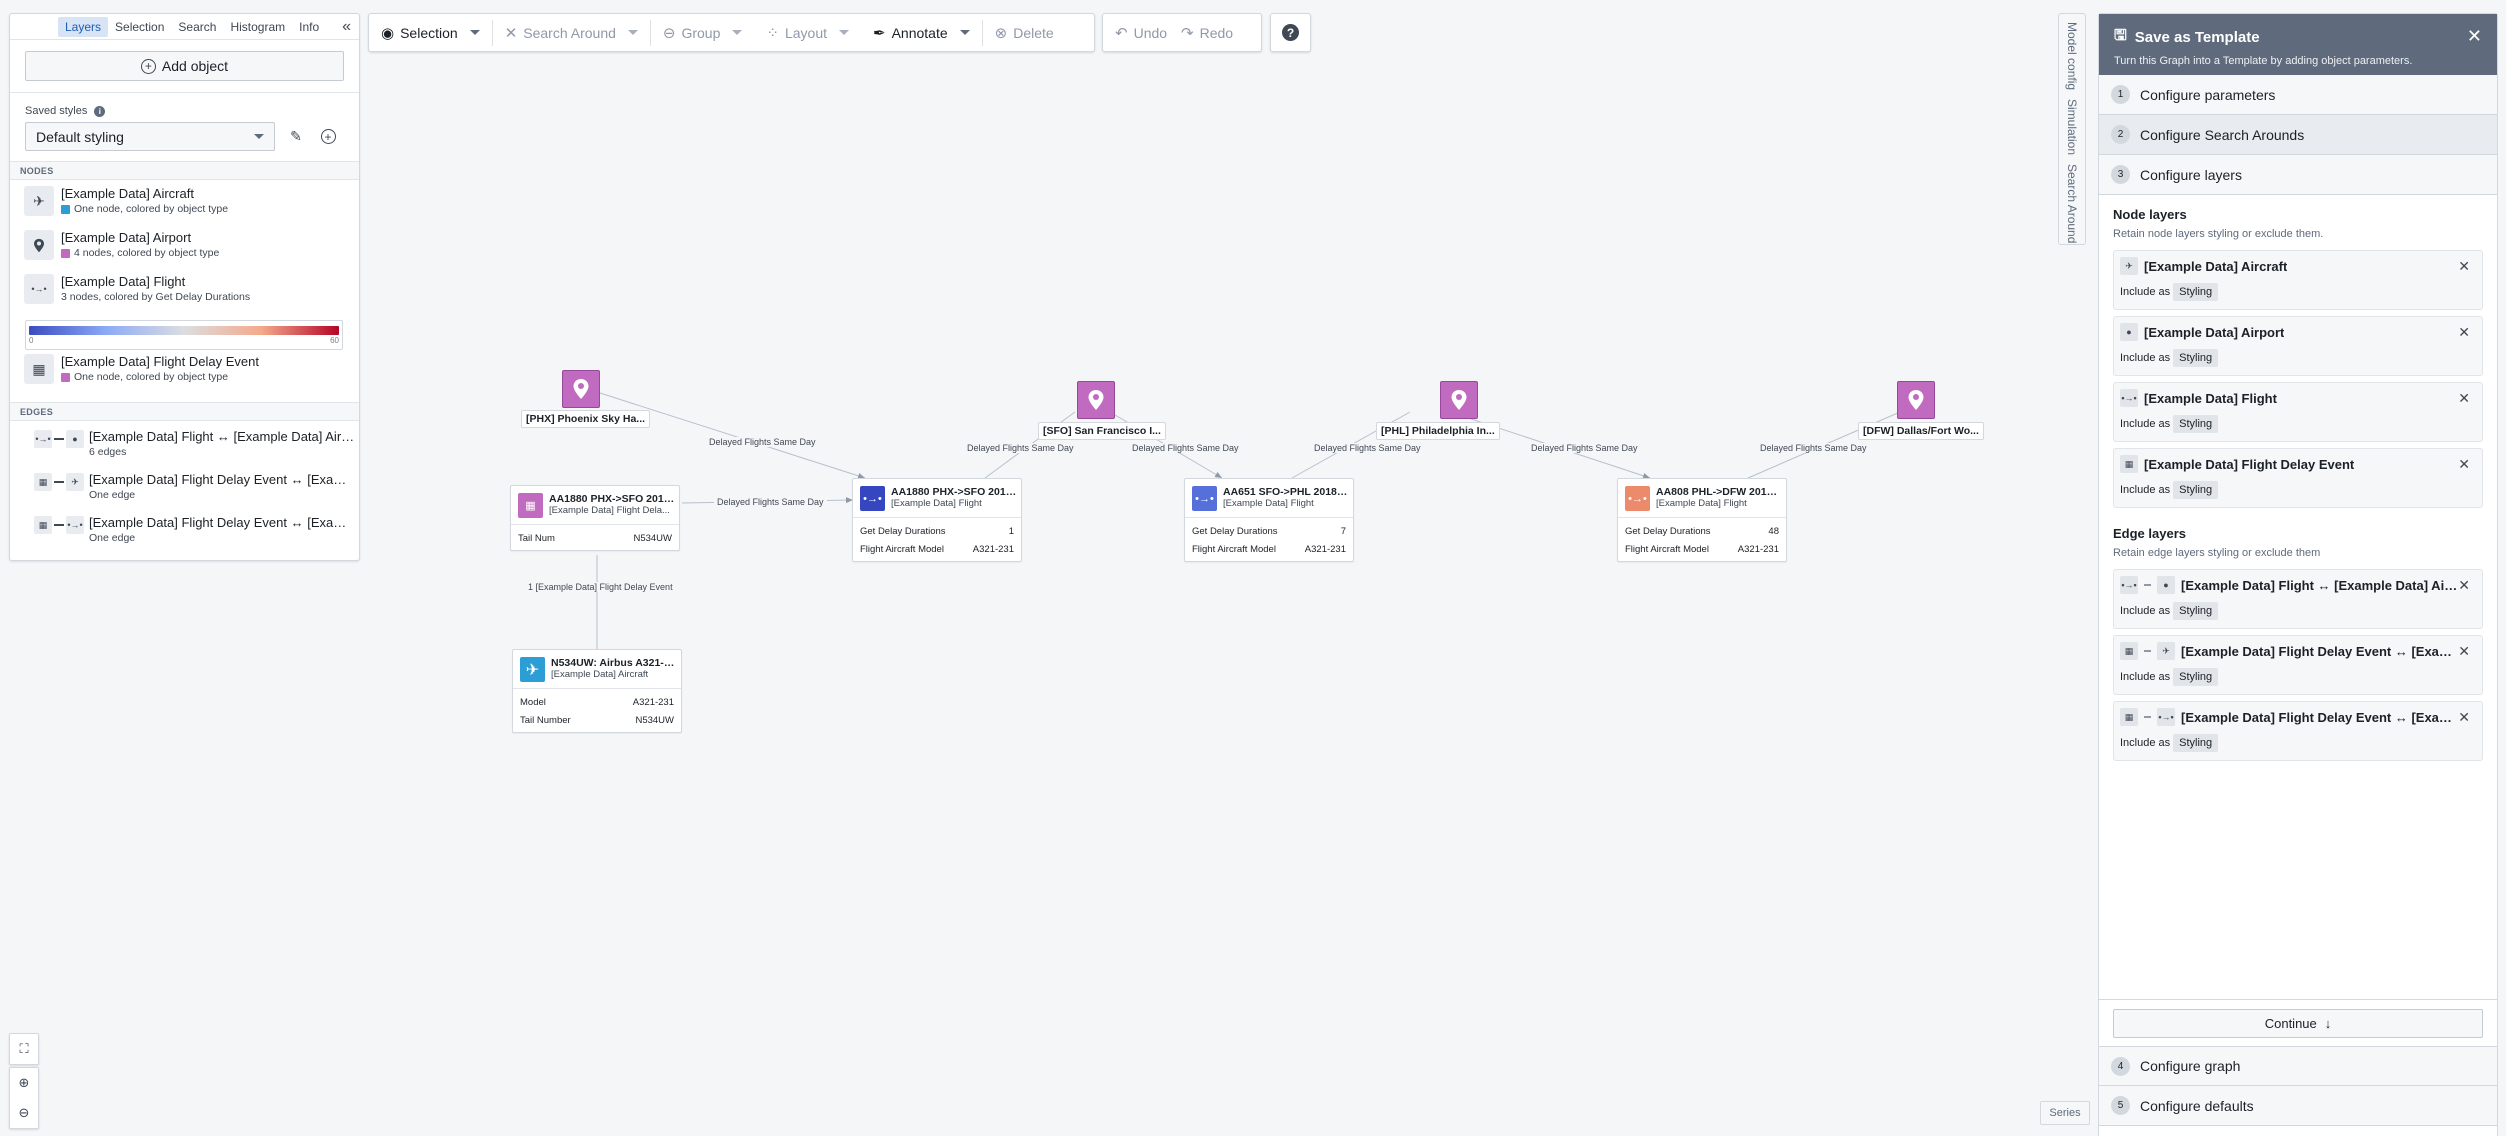  Describe the element at coordinates (1141, 32) in the screenshot. I see `undo-button: ↶ Undo` at that location.